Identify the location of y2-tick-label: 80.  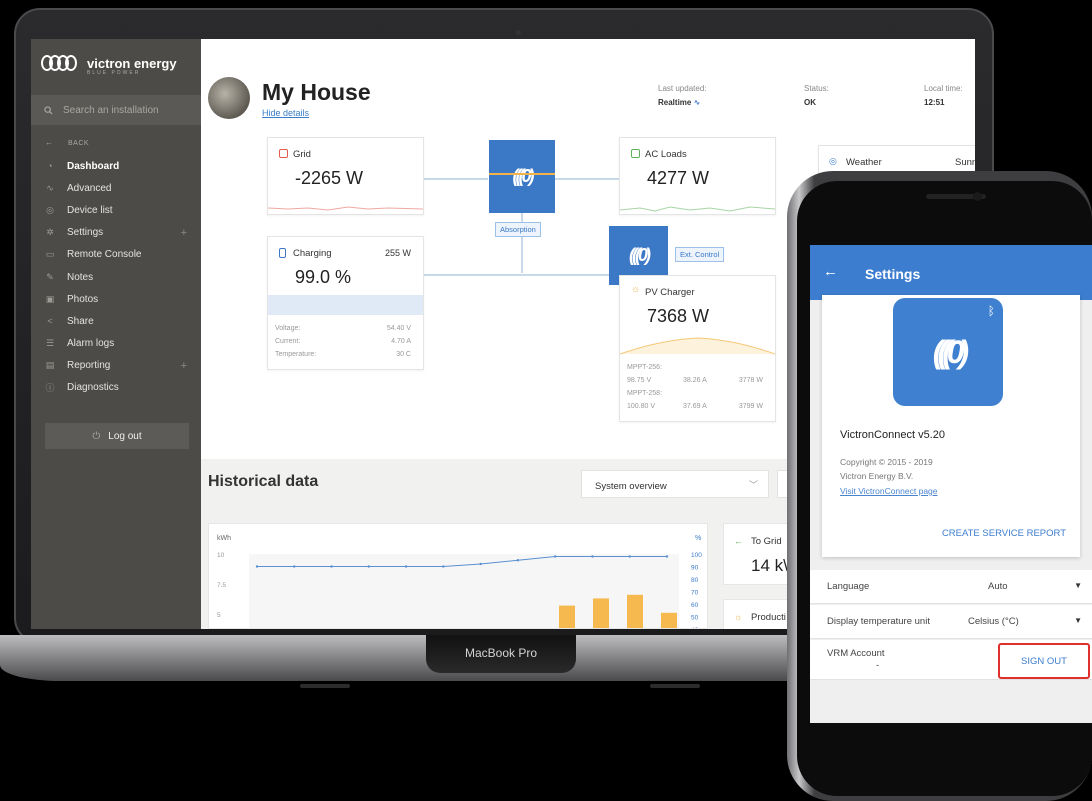
(695, 580).